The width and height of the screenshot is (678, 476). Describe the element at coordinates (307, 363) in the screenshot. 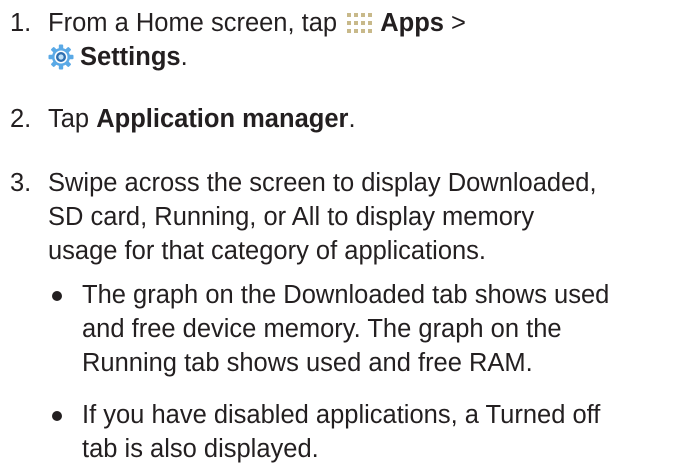

I see `bullet-line: Running tab shows used and free RAM.` at that location.